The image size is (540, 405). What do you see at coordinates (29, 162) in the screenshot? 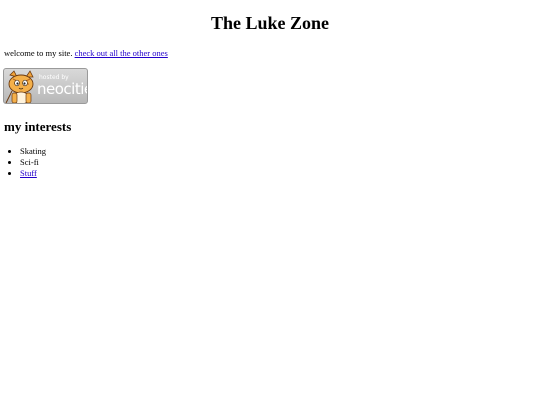
I see `interest-label: Sci-fi` at bounding box center [29, 162].